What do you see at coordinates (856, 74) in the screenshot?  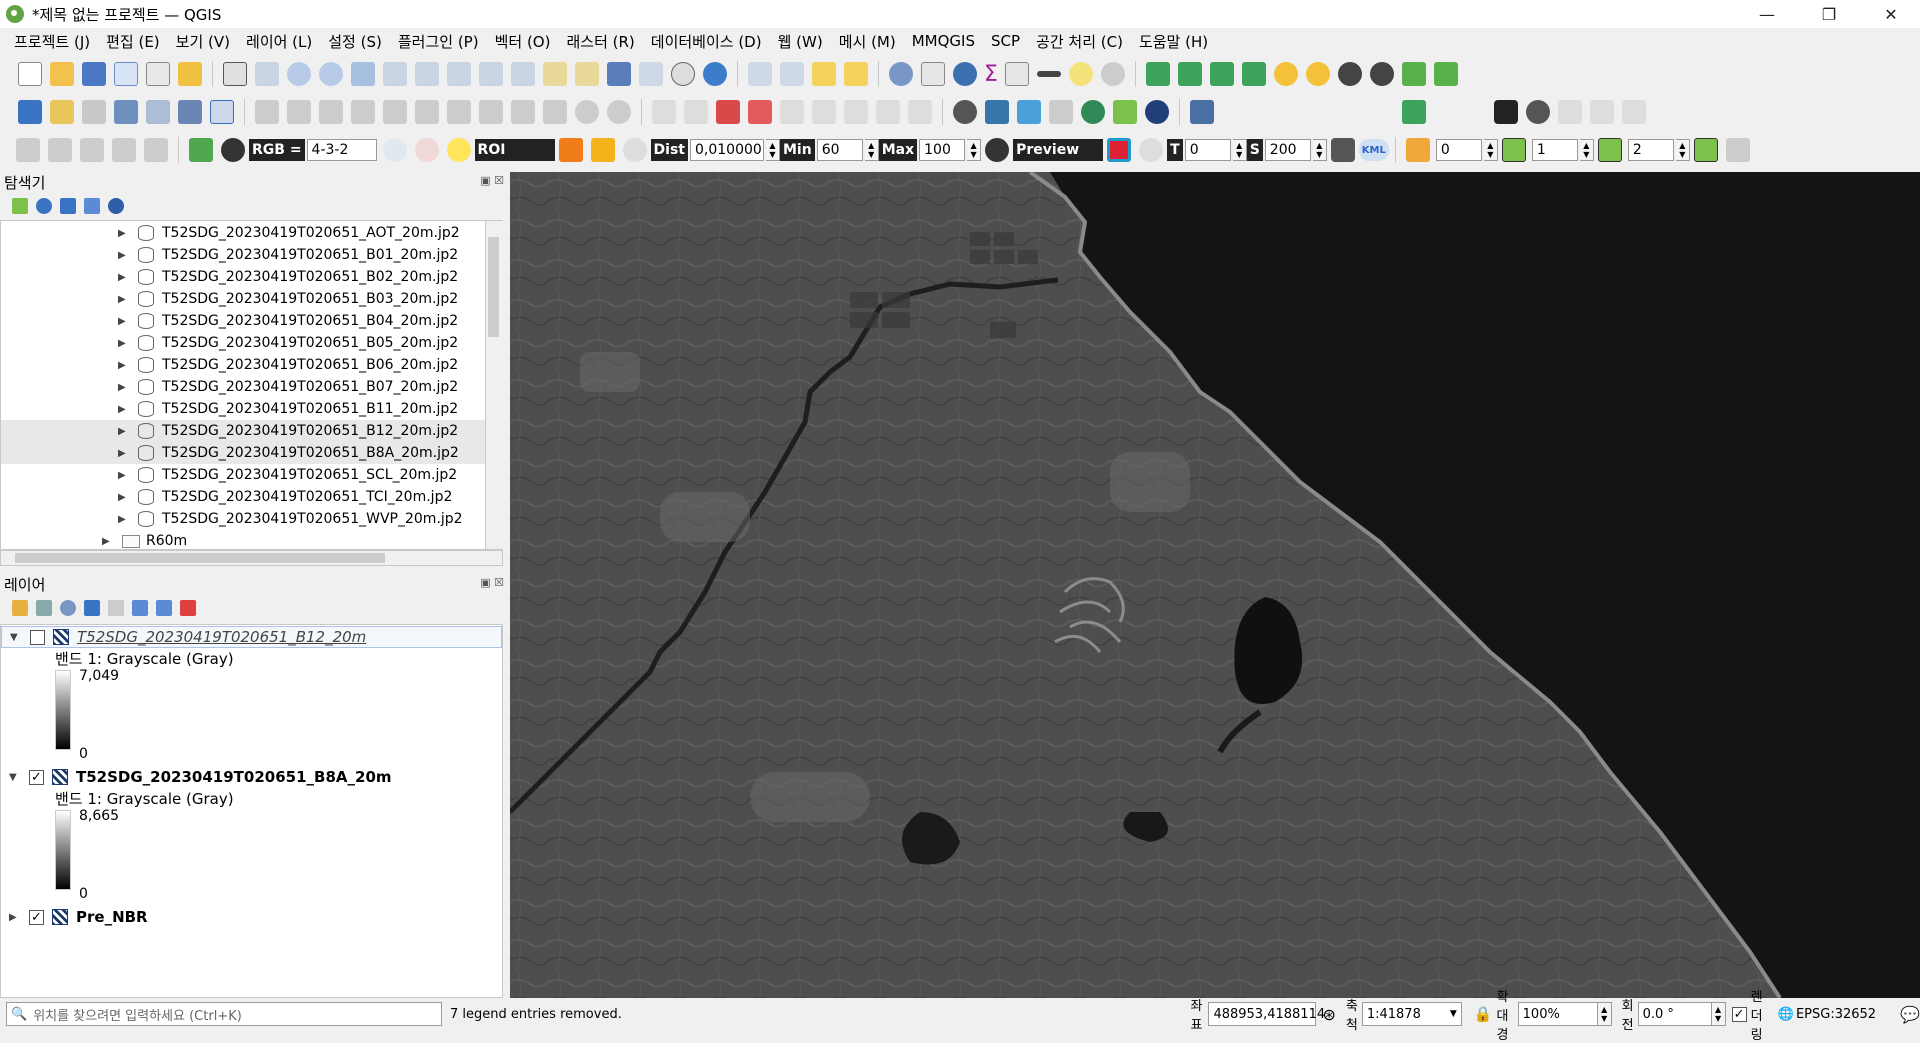 I see `select-location-icon` at bounding box center [856, 74].